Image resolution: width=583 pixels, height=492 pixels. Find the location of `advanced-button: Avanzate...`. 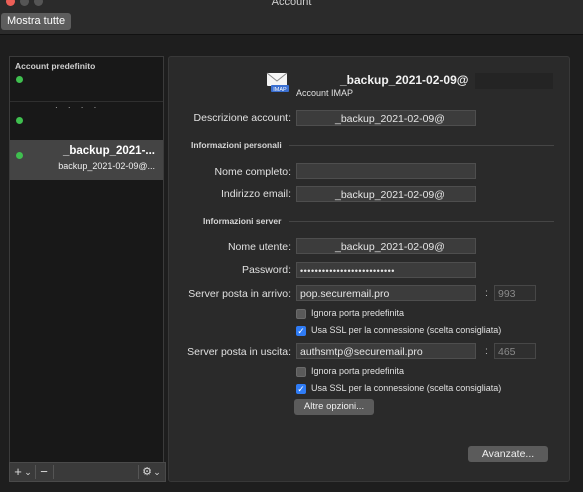

advanced-button: Avanzate... is located at coordinates (508, 454).